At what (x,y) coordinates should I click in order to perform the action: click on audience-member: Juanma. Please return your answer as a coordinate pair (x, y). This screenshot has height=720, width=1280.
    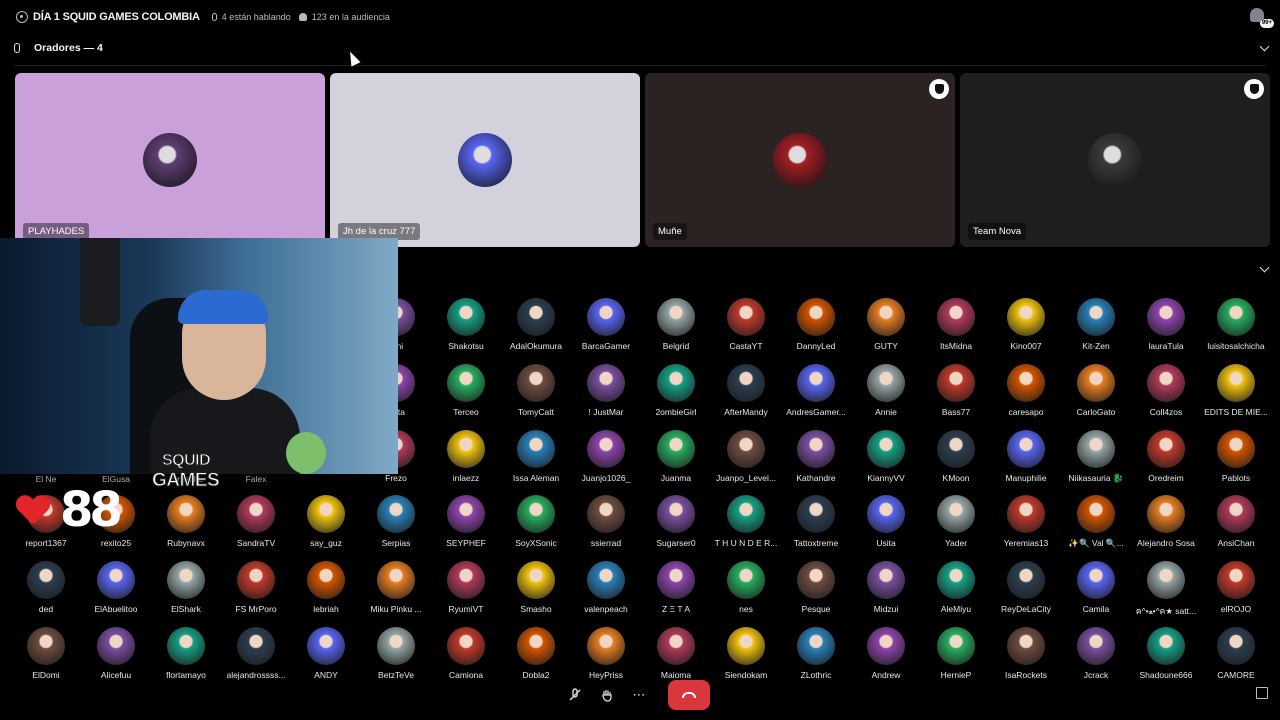
    Looking at the image, I should click on (676, 462).